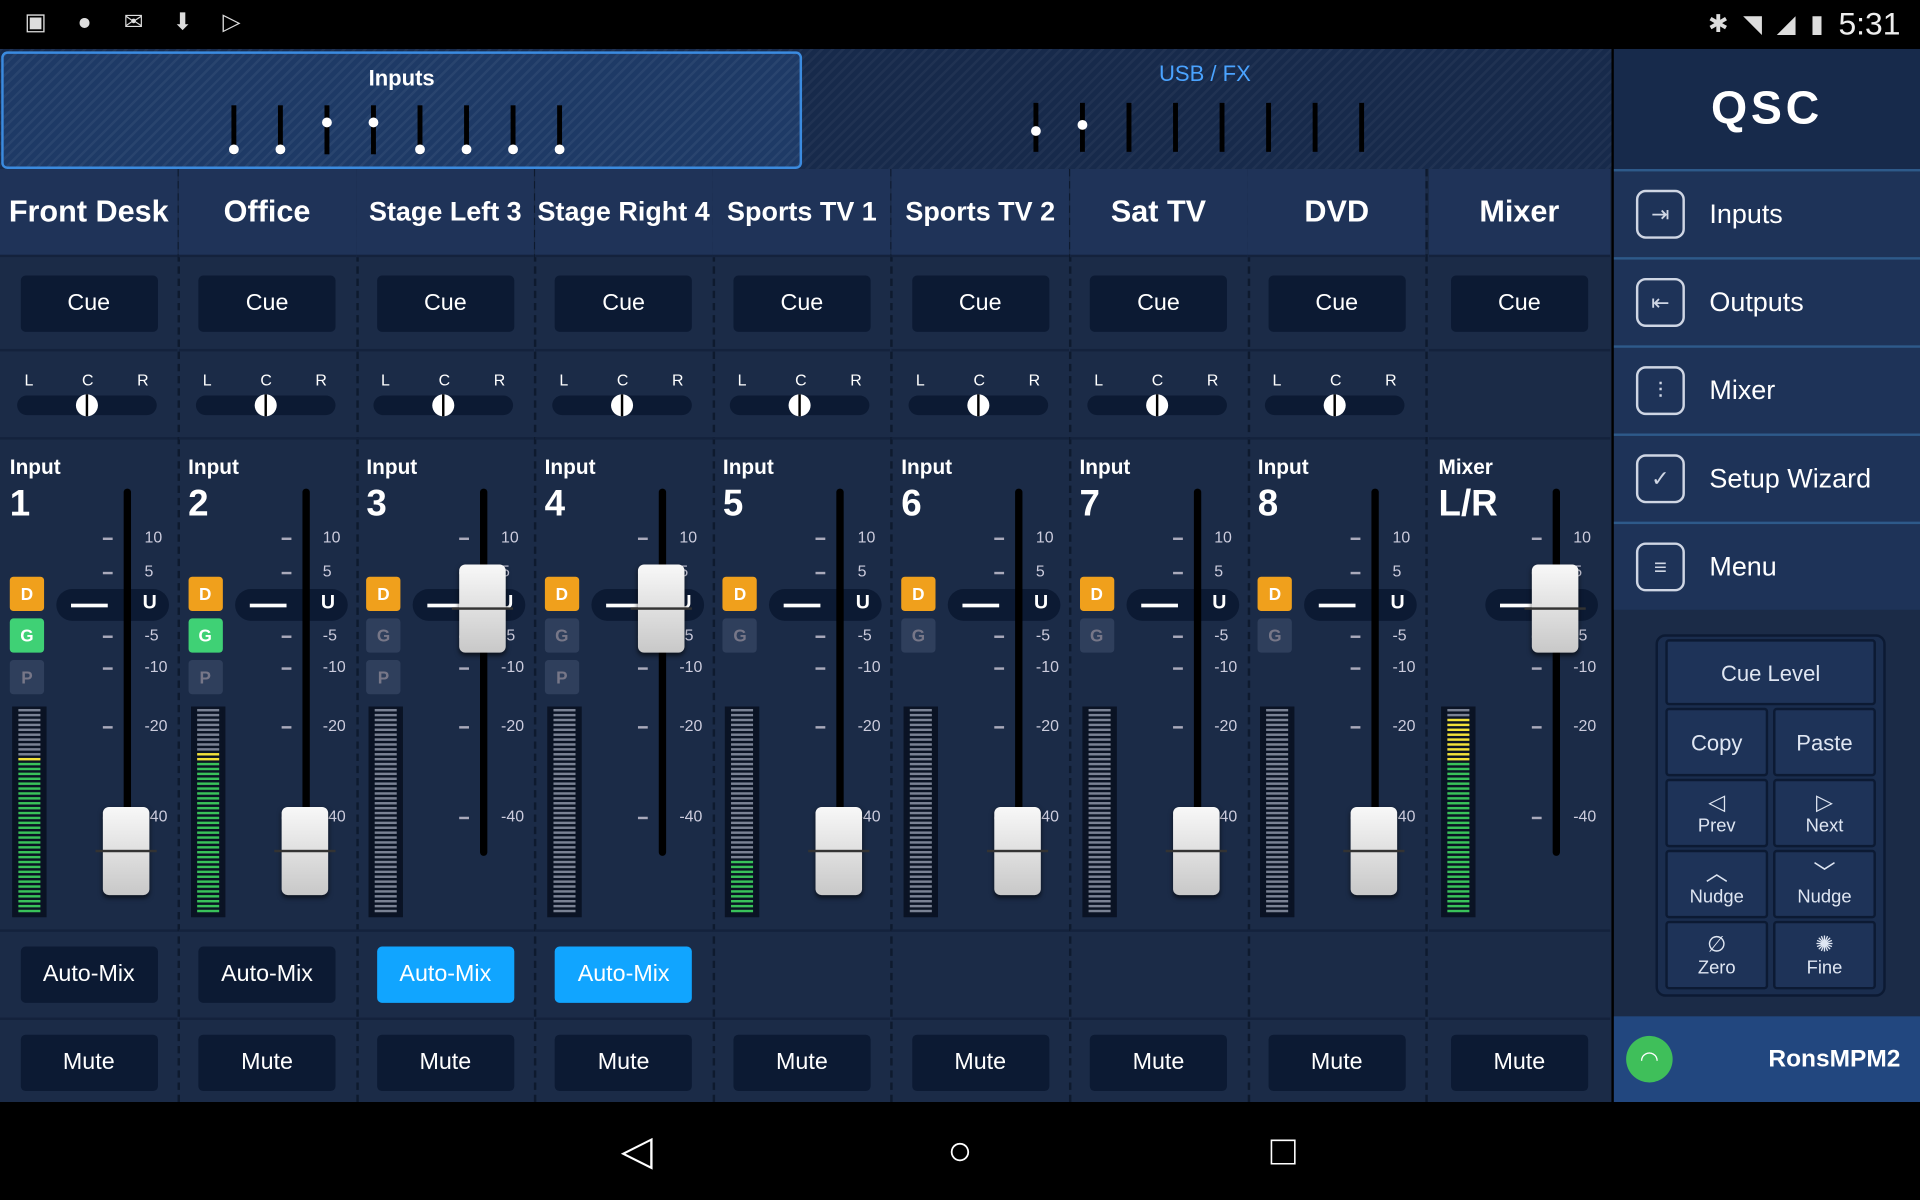 The image size is (1920, 1200). Describe the element at coordinates (1519, 1063) in the screenshot. I see `mixer-mute-button: Mute` at that location.